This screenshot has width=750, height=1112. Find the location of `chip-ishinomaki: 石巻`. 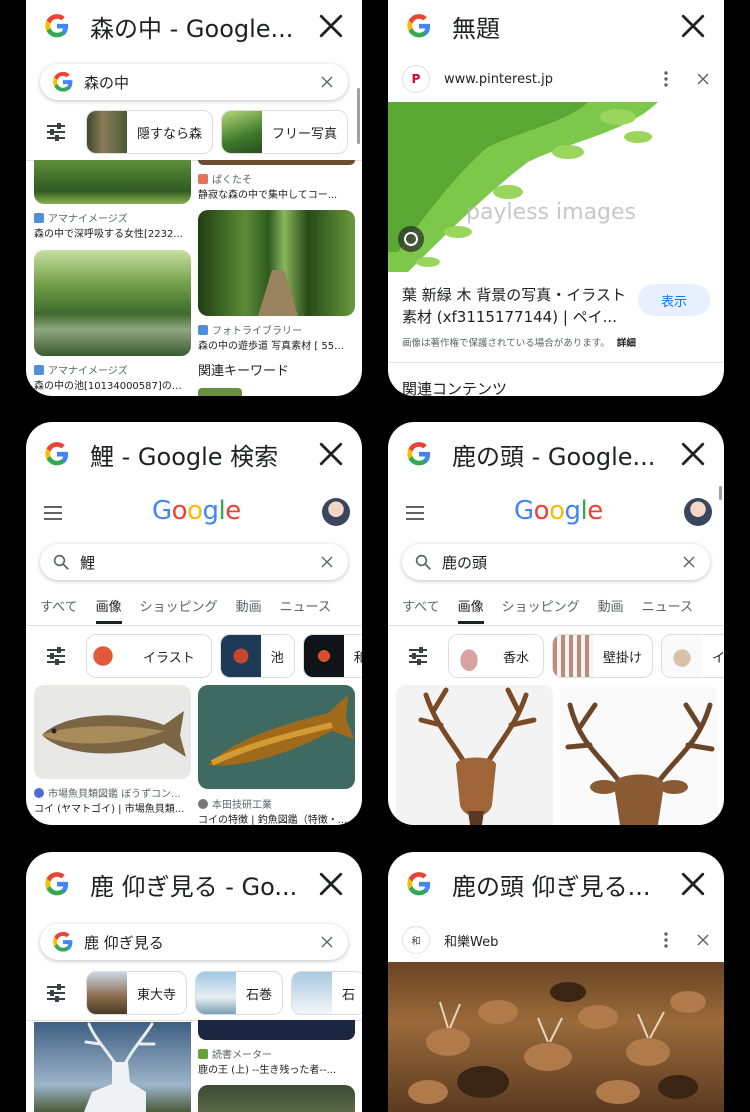

chip-ishinomaki: 石巻 is located at coordinates (239, 993).